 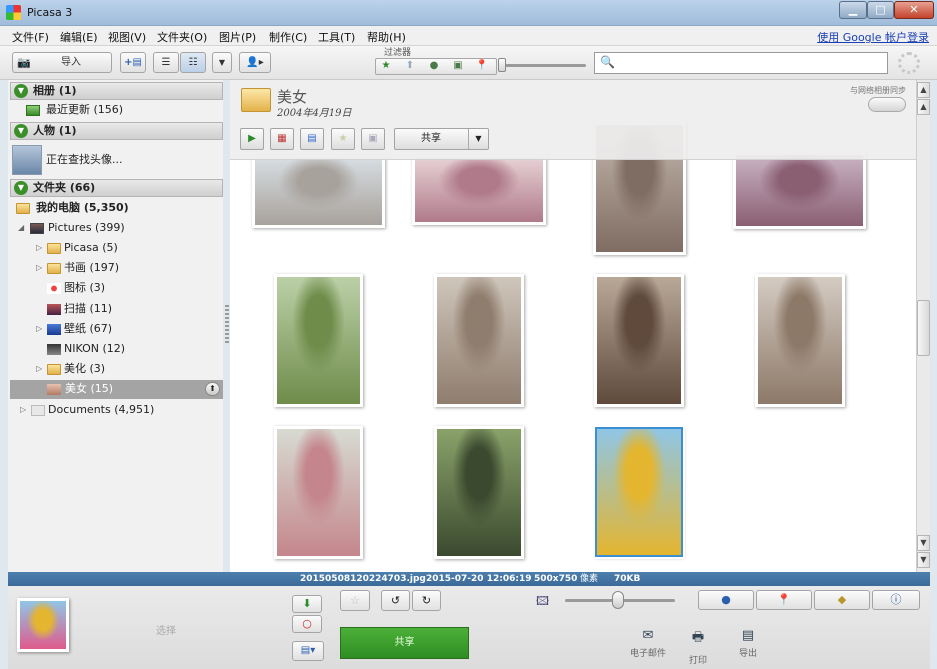 What do you see at coordinates (343, 139) in the screenshot?
I see `star-folder-button: ★` at bounding box center [343, 139].